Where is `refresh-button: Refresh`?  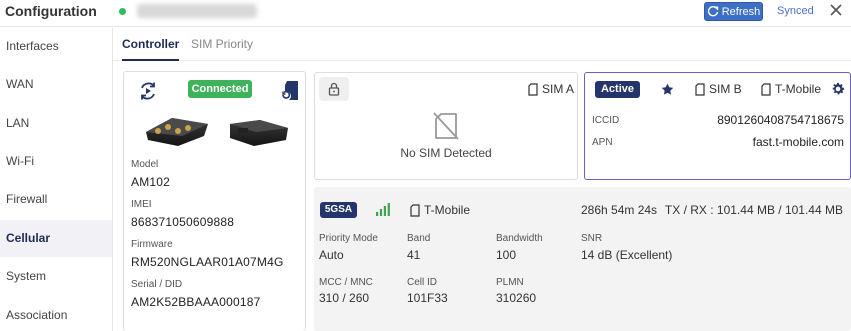 refresh-button: Refresh is located at coordinates (733, 11).